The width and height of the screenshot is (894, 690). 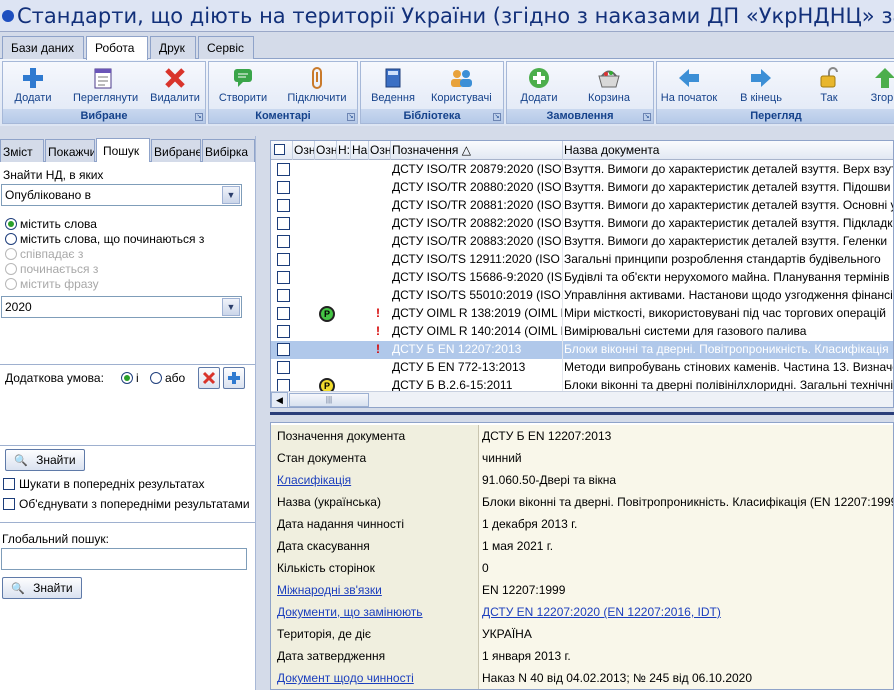 I want to click on tab-servis: Сервіс, so click(x=226, y=47).